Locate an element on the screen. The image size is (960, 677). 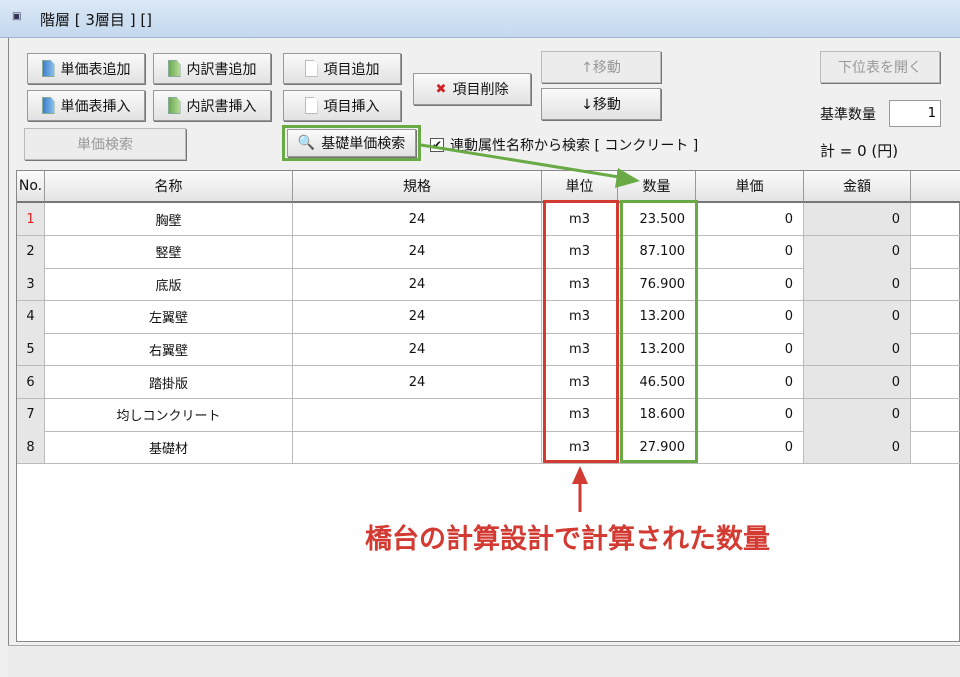
green-arrow-line is located at coordinates (523, 161).